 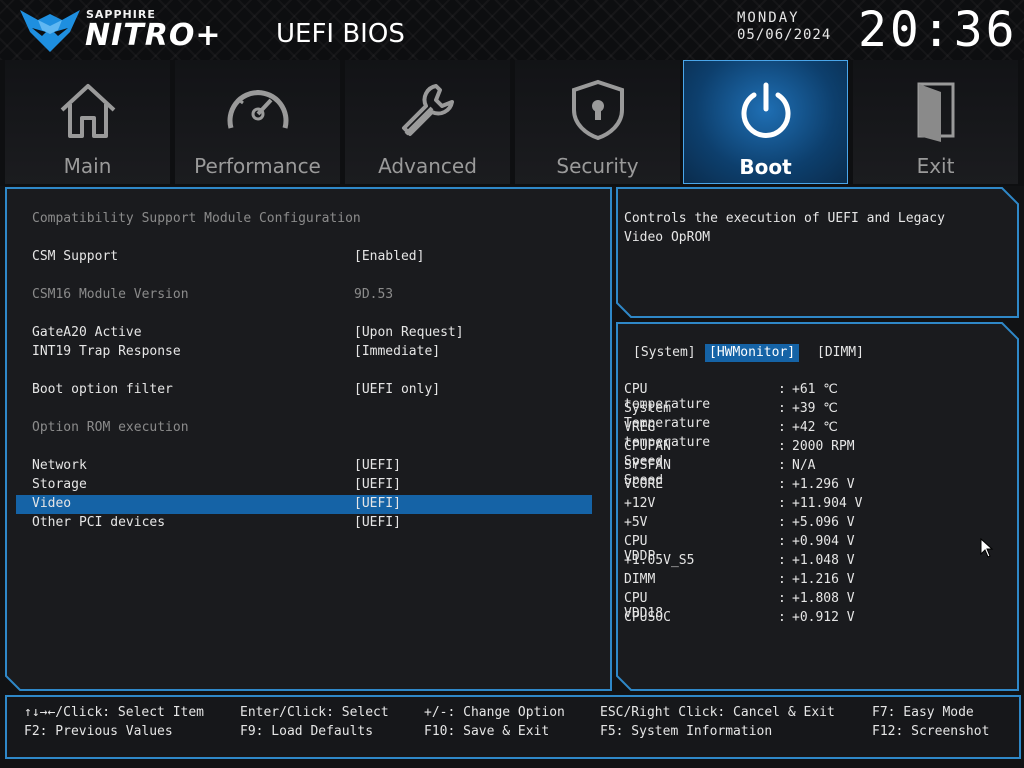 I want to click on setting-label: Other PCI devices, so click(x=99, y=522).